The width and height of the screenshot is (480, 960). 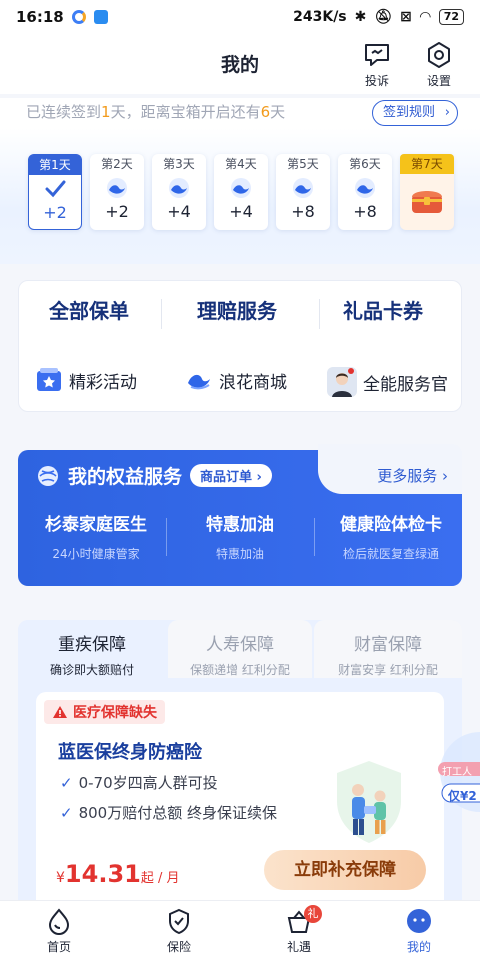 I want to click on tab-gift-cards: 礼品卡券, so click(x=383, y=309).